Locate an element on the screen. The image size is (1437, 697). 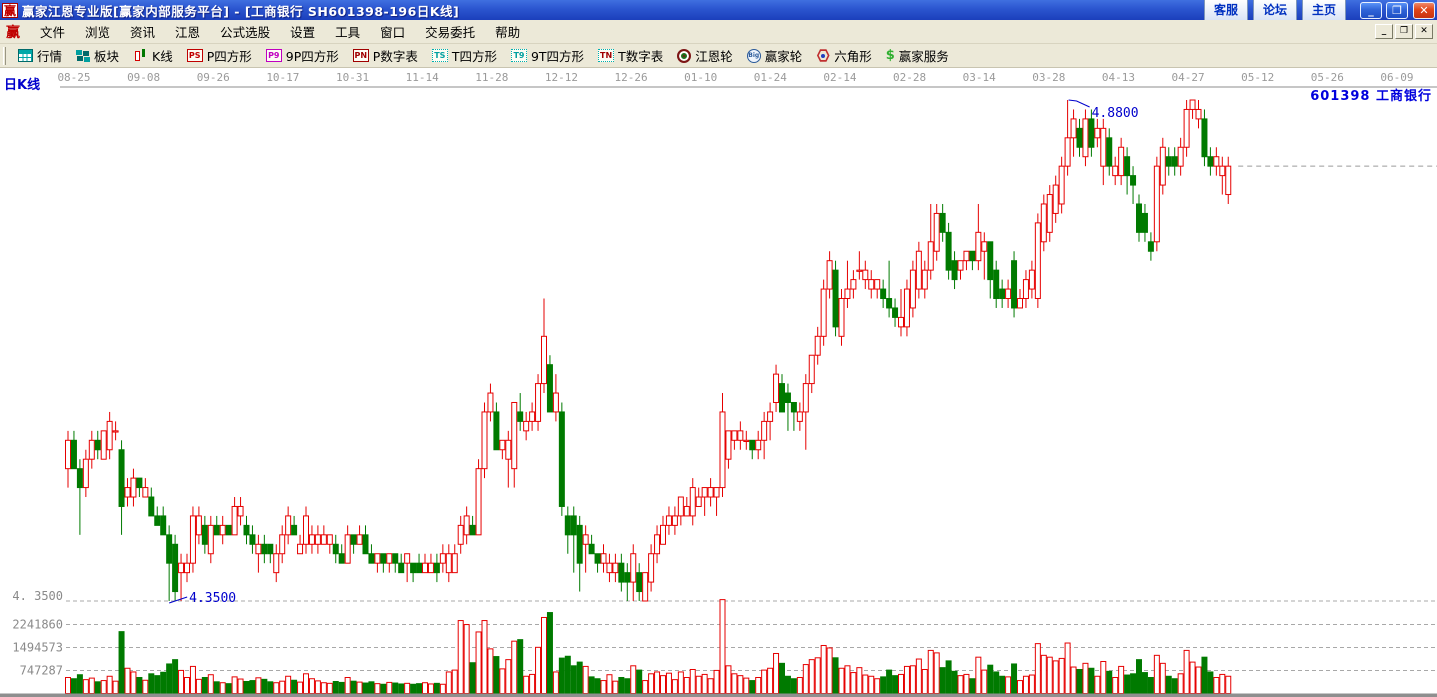
titlebar-actions: 客服 论坛 主页 _ ❐ ✕ is located at coordinates (1319, 10).